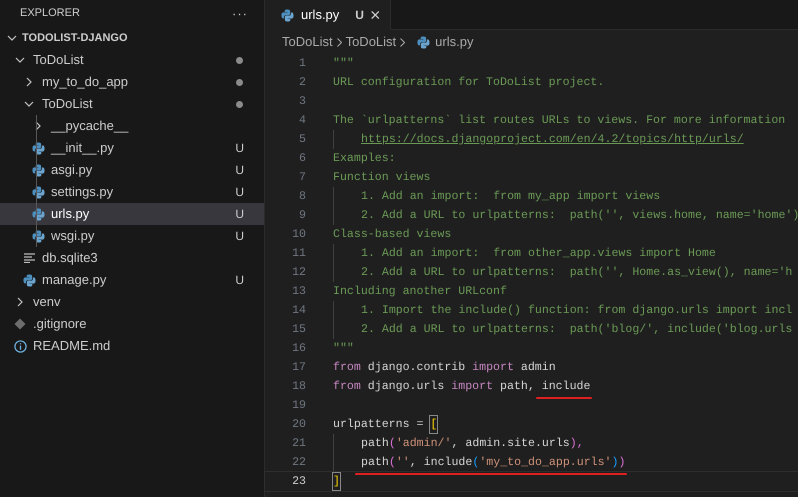 The height and width of the screenshot is (497, 798). I want to click on line-number: 6, so click(302, 158).